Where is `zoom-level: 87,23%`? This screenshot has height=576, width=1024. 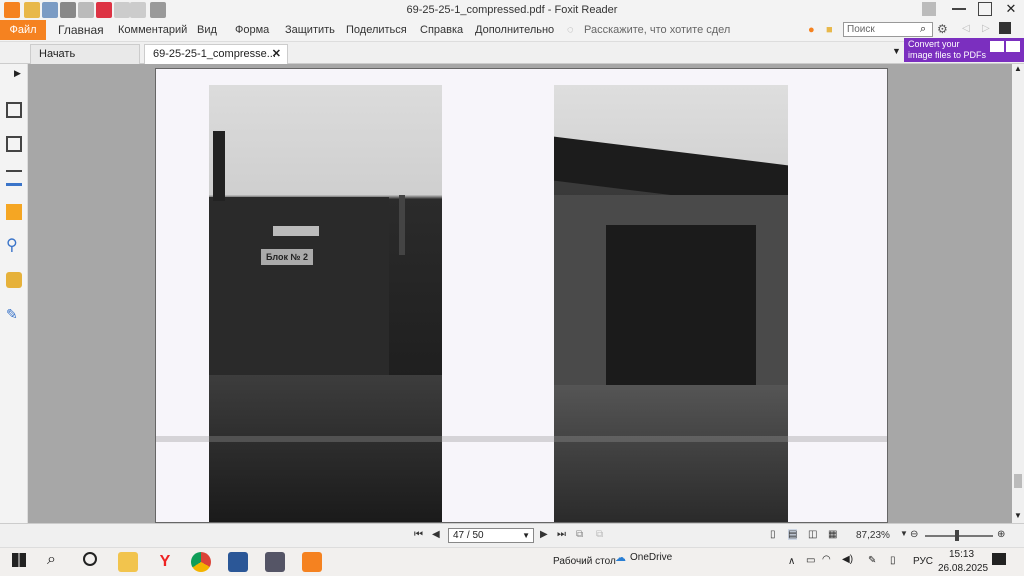
zoom-level: 87,23% is located at coordinates (873, 535).